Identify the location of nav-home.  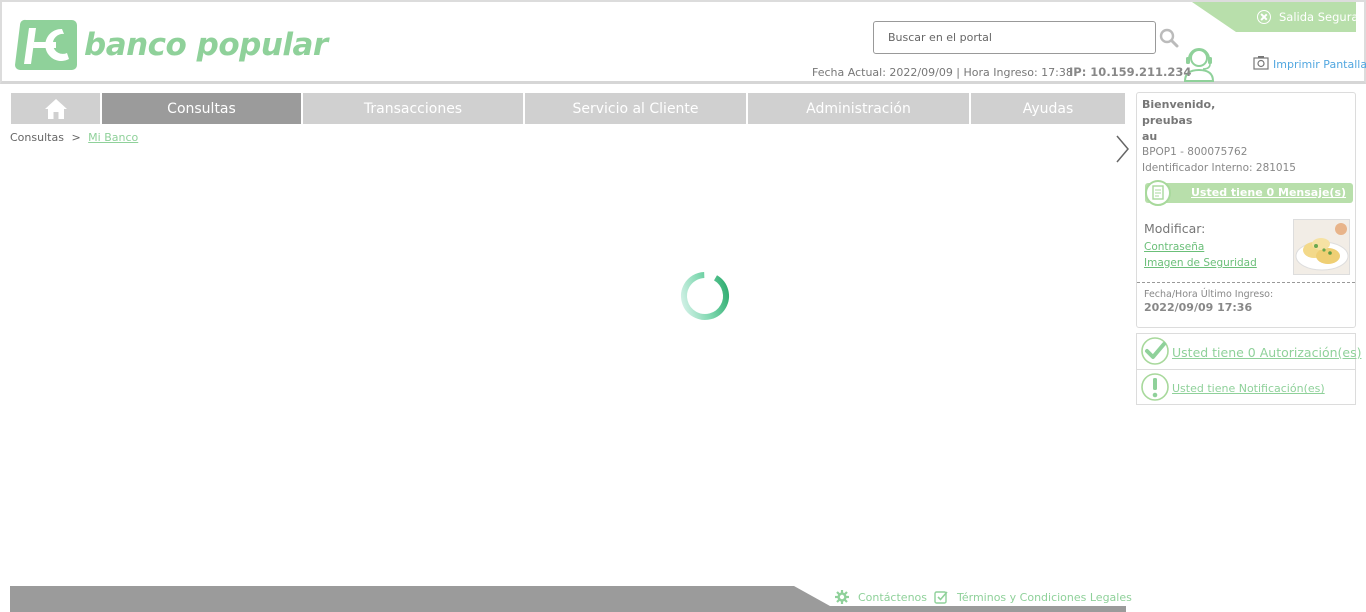
(55, 108).